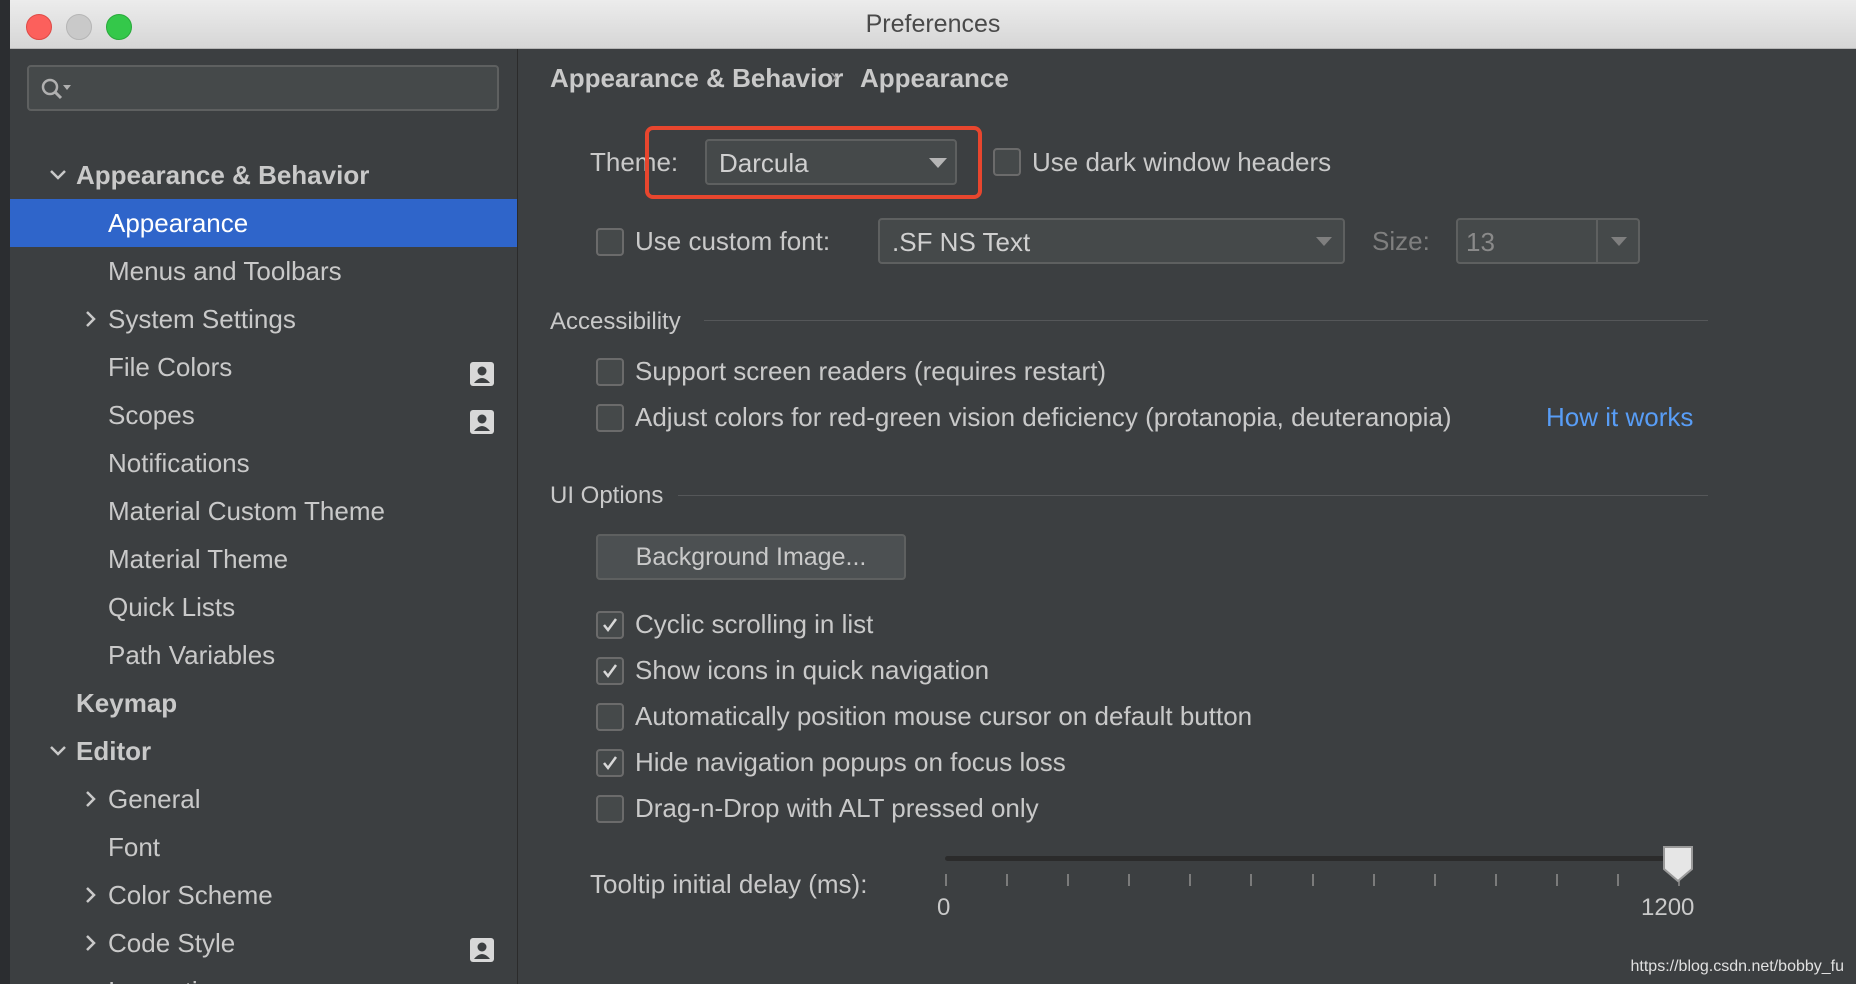 The height and width of the screenshot is (984, 1856). I want to click on color-deficiency-checkbox, so click(610, 418).